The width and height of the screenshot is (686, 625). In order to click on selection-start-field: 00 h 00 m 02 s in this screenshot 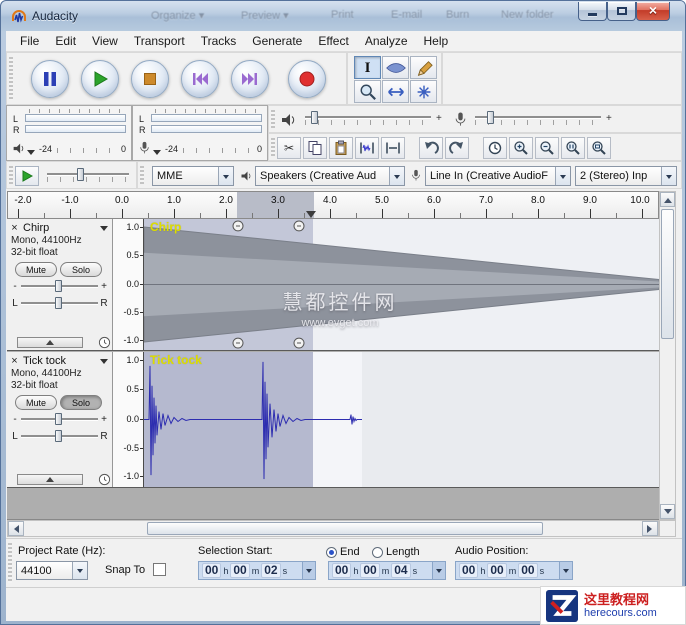, I will do `click(257, 570)`.